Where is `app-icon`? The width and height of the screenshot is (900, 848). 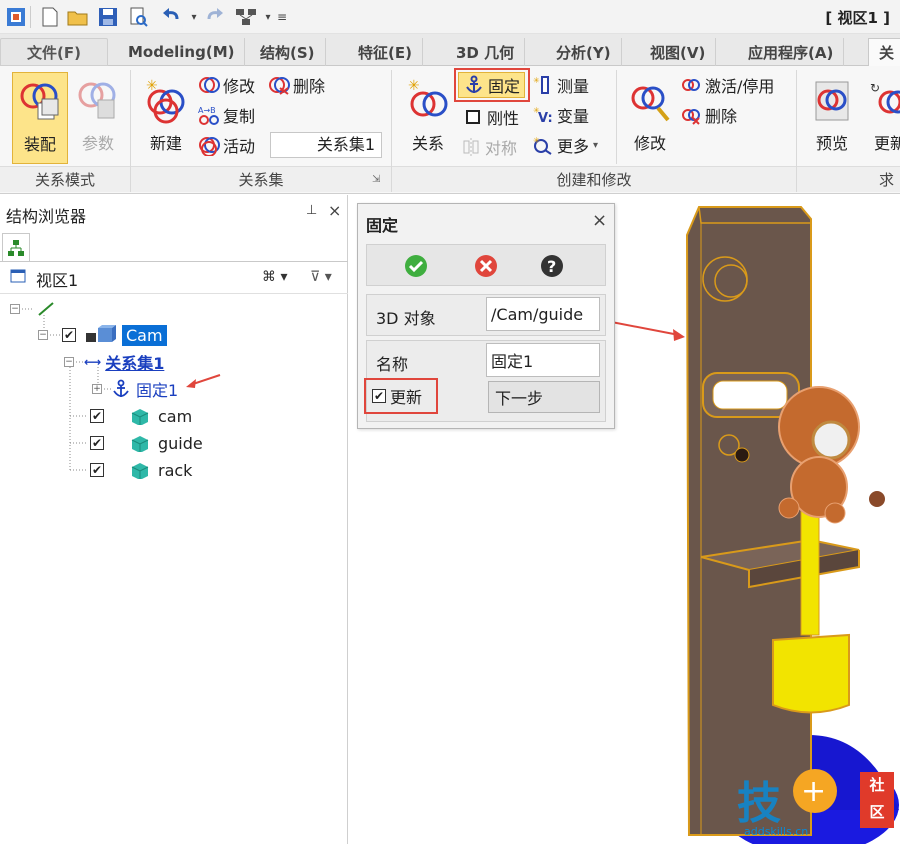 app-icon is located at coordinates (16, 17).